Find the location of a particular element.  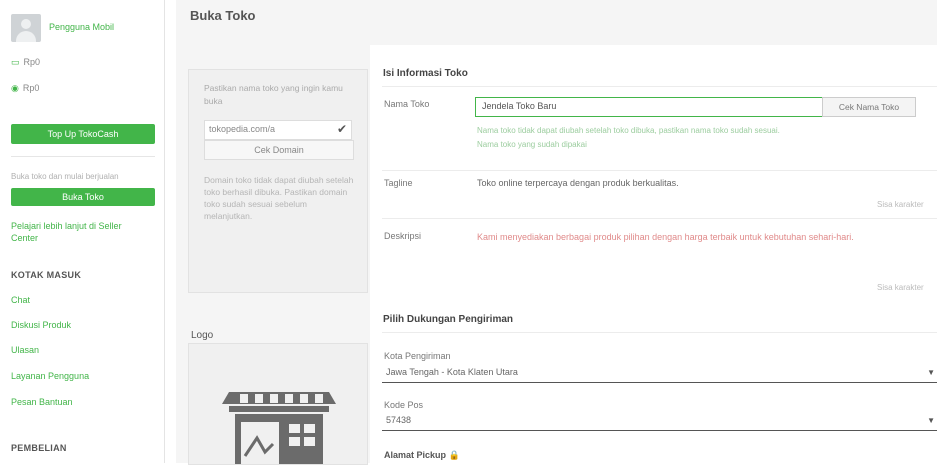

open-shop-text: Buka toko dan mulai berjualan is located at coordinates (65, 176).